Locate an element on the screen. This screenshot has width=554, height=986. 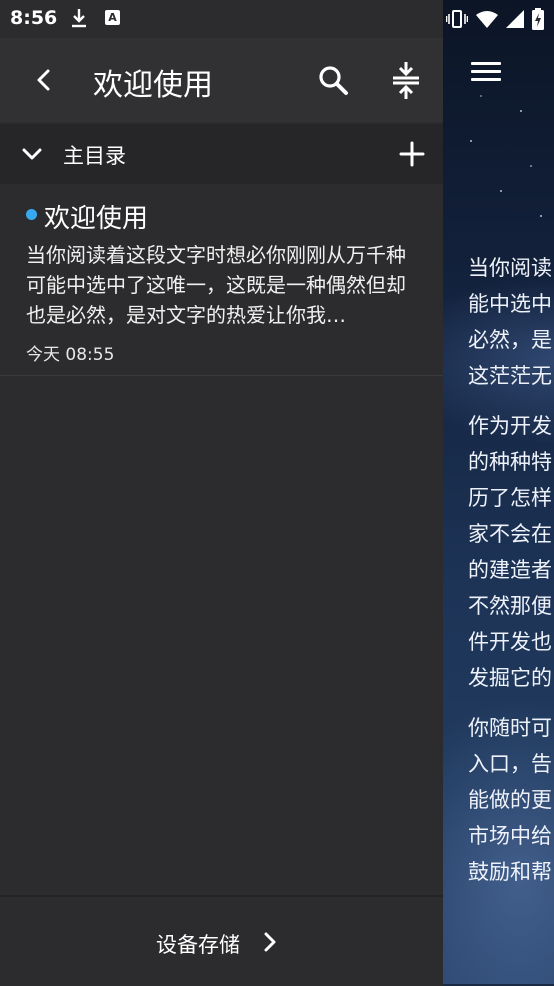
reader-paragraph: 当你阅读 能中选中 必然，是 这茫茫无 is located at coordinates (510, 322).